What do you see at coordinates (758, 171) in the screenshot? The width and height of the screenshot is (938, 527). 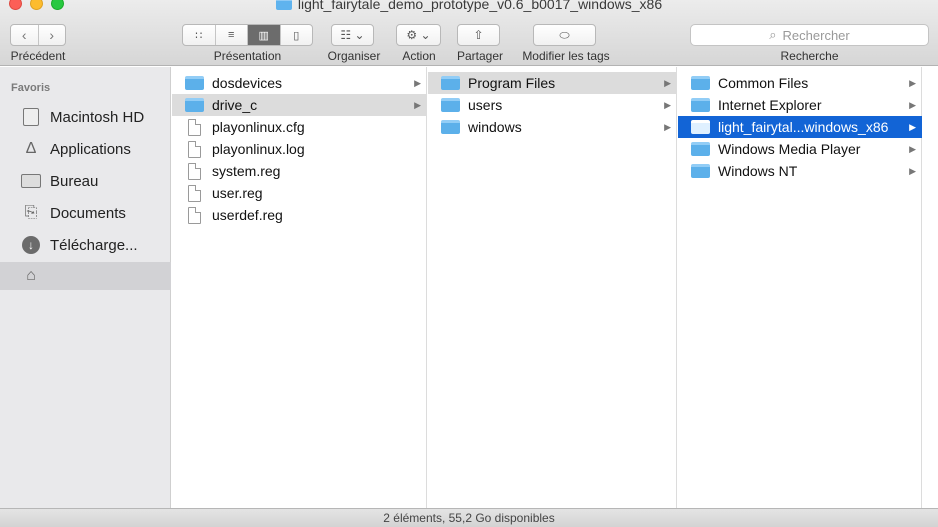 I see `item-name: Windows NT` at bounding box center [758, 171].